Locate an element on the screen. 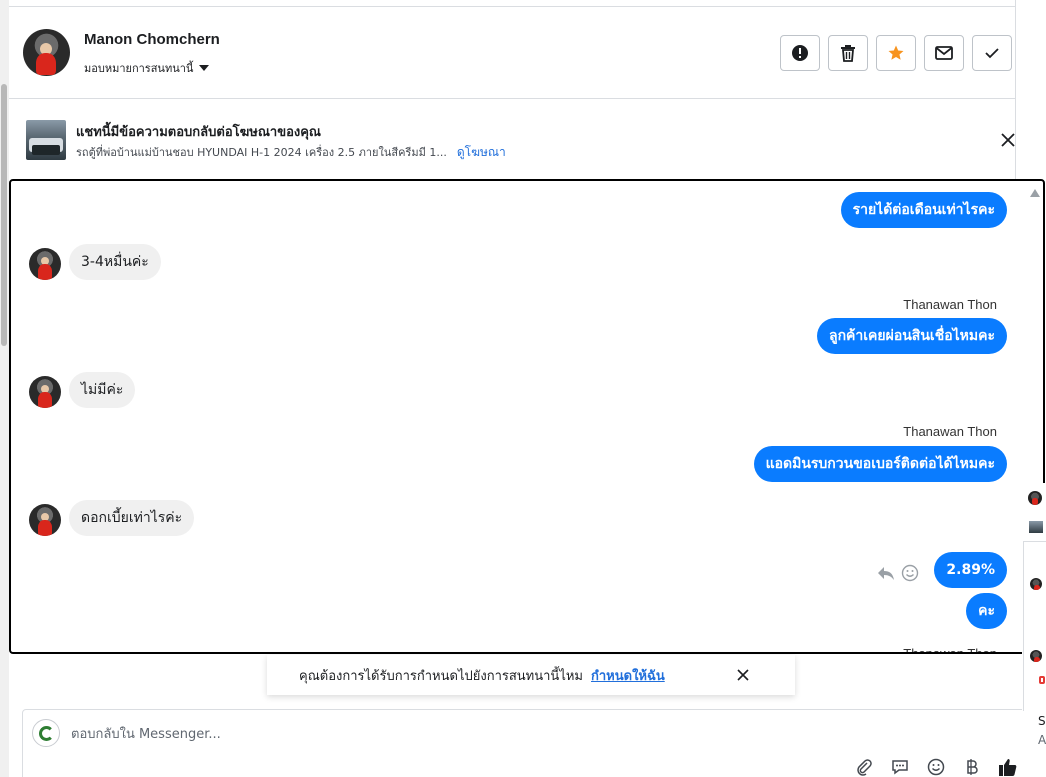 Image resolution: width=1046 pixels, height=777 pixels. outgoing-message: 2.89% is located at coordinates (970, 570).